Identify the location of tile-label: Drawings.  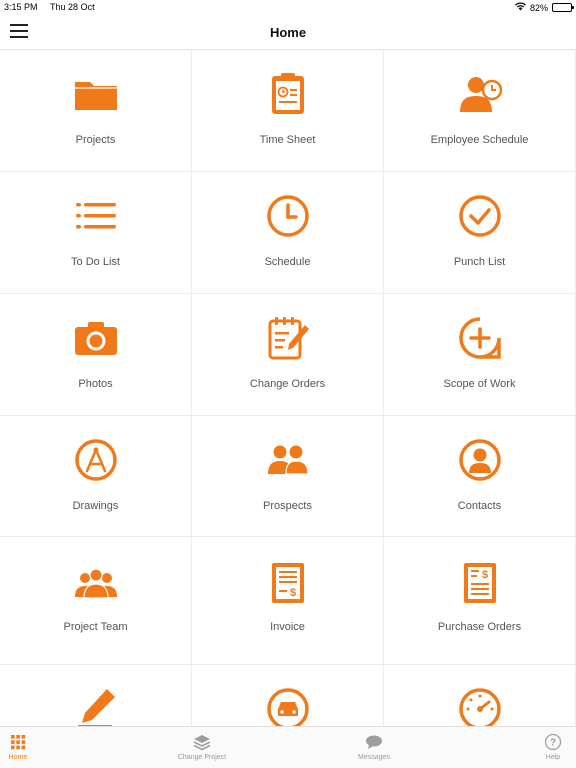
(95, 506).